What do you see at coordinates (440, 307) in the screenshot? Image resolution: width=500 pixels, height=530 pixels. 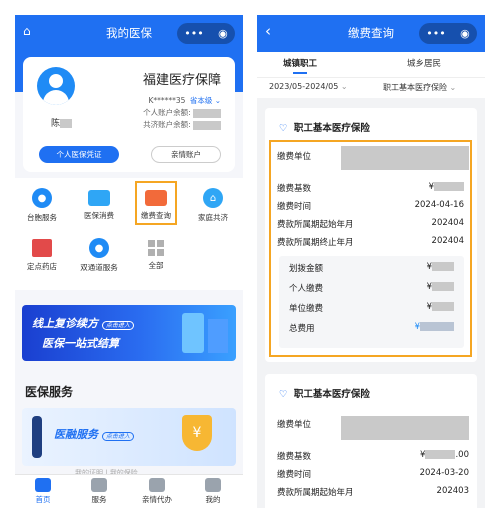 I see `company-value: ¥` at bounding box center [440, 307].